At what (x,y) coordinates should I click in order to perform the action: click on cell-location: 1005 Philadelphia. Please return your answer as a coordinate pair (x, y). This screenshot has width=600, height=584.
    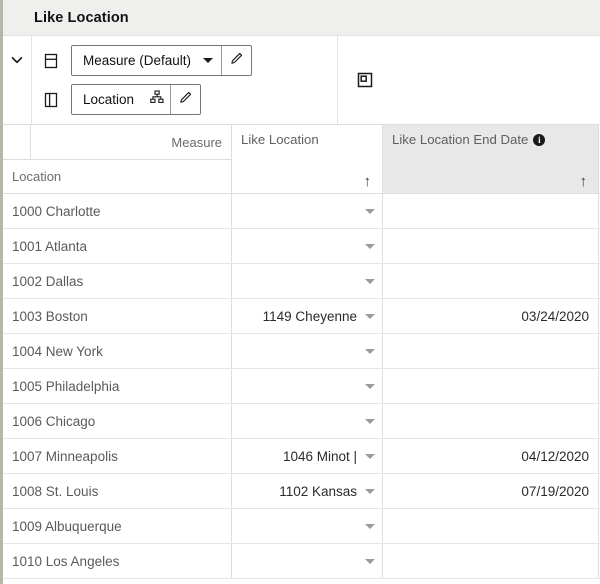
    Looking at the image, I should click on (117, 386).